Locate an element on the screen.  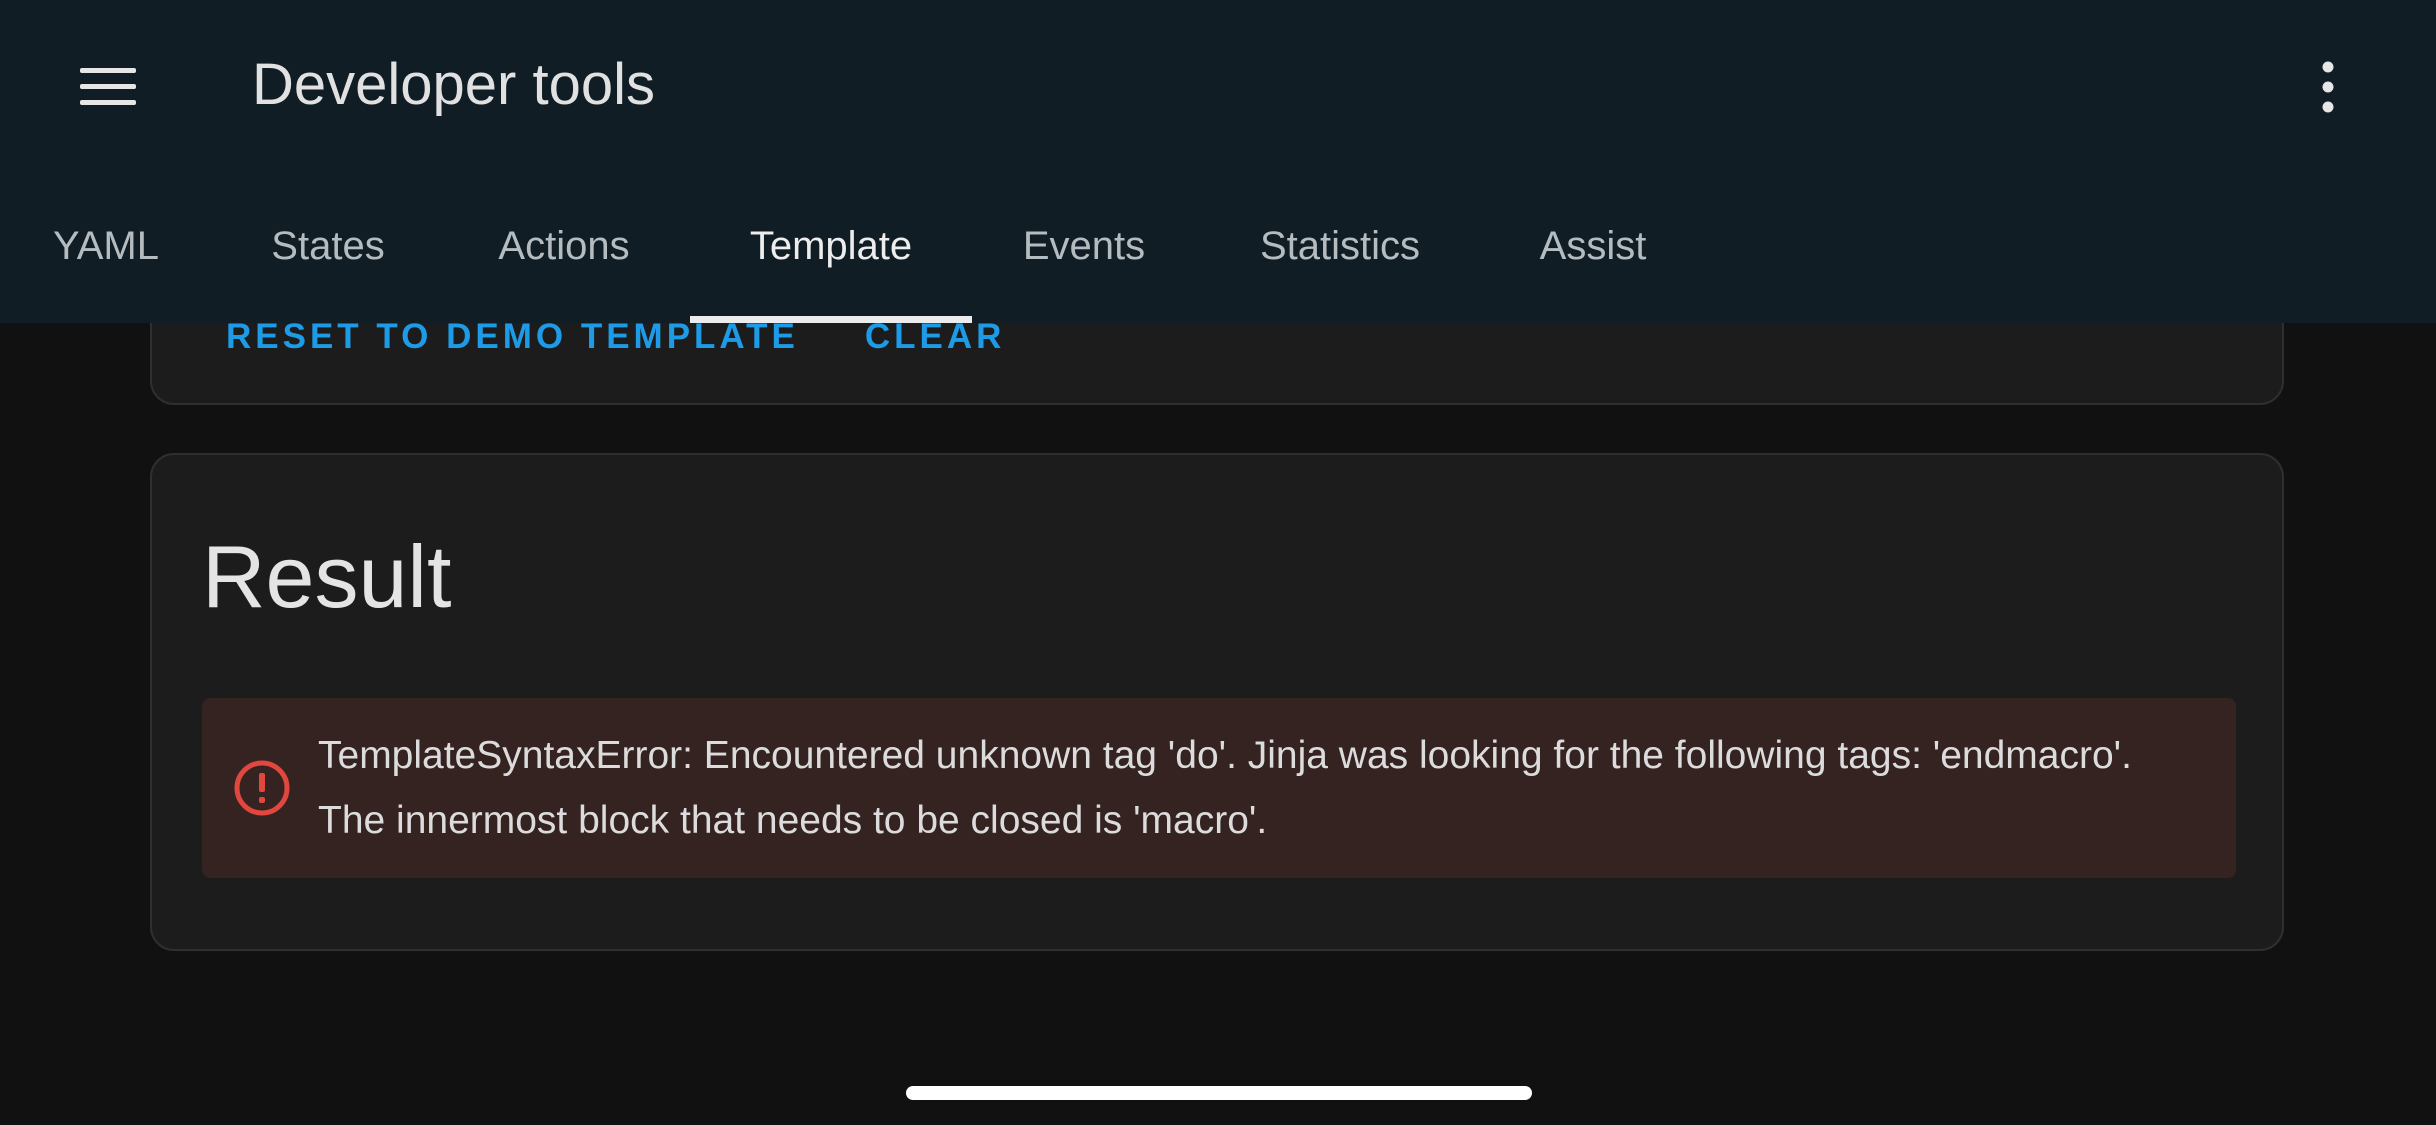
alert-circle-icon is located at coordinates (262, 788).